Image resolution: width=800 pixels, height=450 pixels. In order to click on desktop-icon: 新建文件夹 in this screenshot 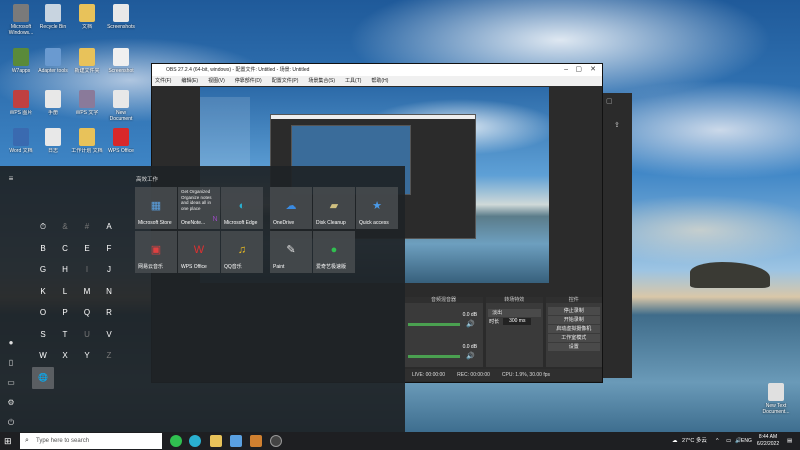, I will do `click(87, 64)`.